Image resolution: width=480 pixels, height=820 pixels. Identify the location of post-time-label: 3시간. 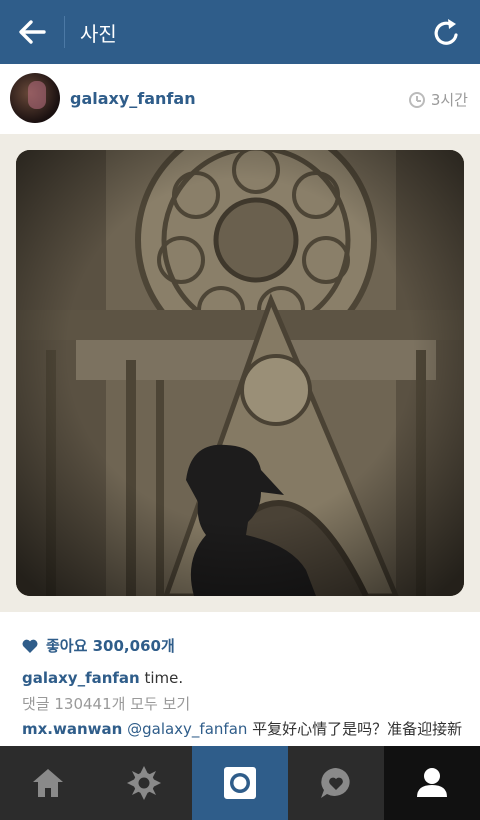
(449, 100).